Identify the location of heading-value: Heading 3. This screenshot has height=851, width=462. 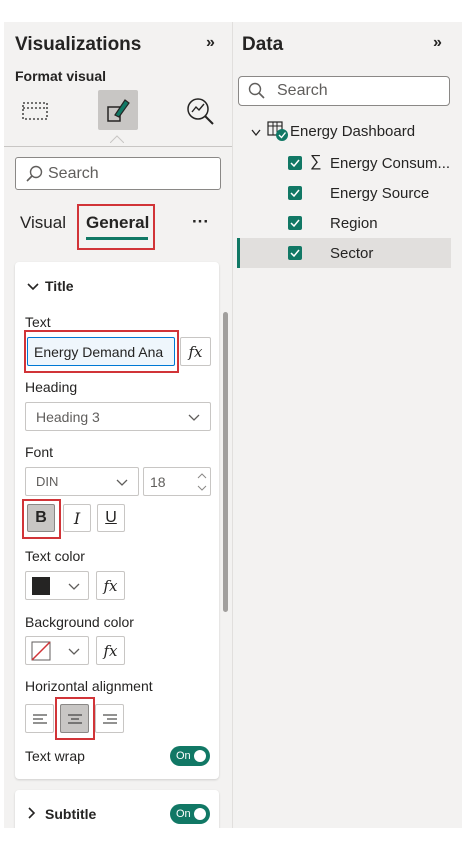
(68, 416).